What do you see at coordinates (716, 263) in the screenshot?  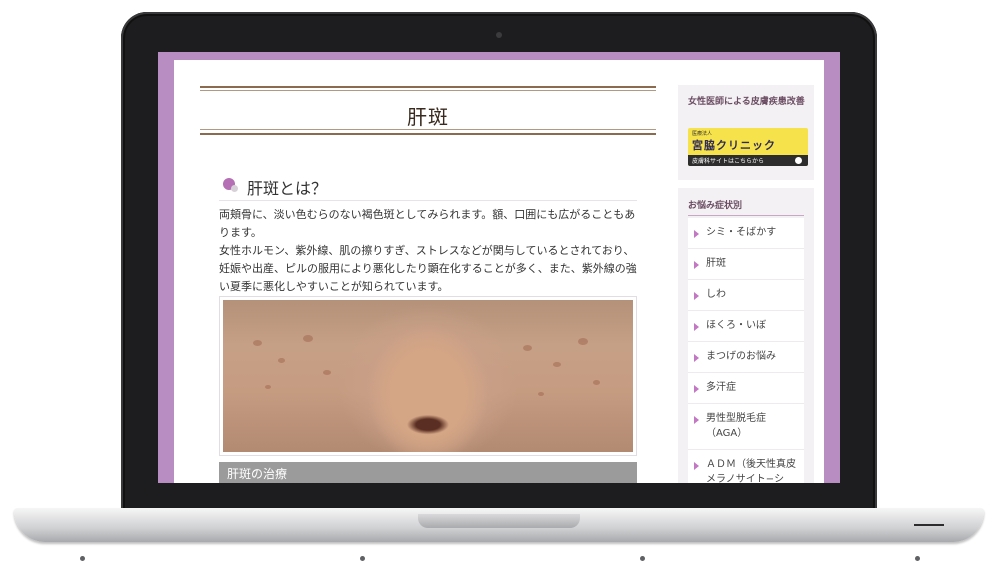 I see `menu-item-label: 肝斑` at bounding box center [716, 263].